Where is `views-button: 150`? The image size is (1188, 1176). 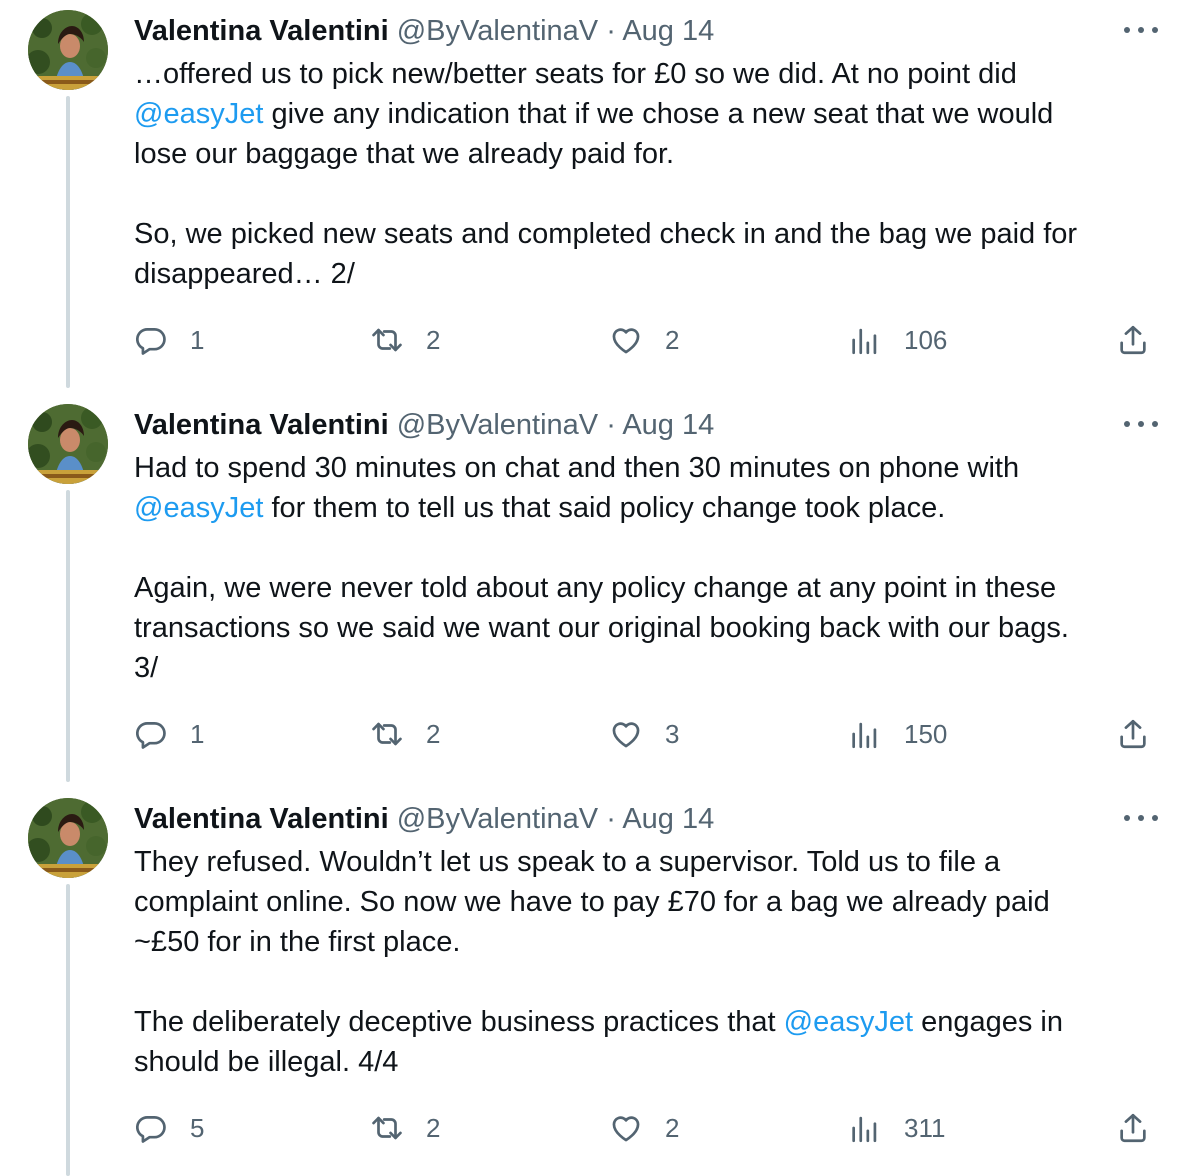 views-button: 150 is located at coordinates (897, 734).